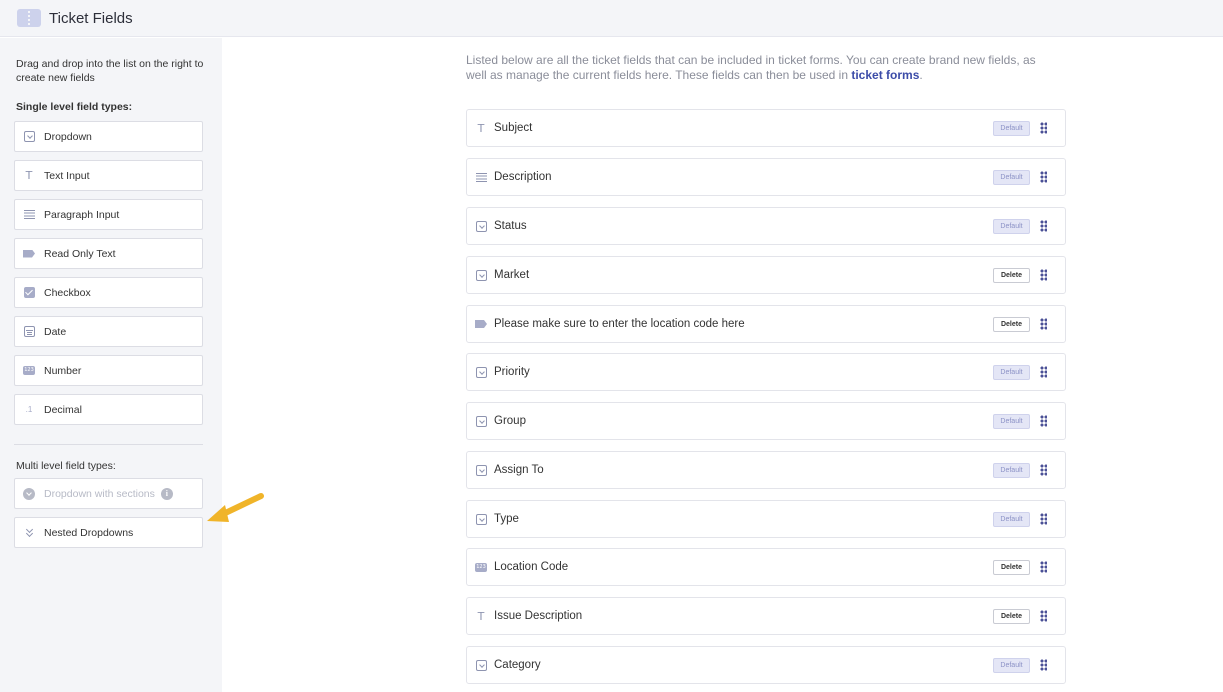 This screenshot has height=692, width=1223. Describe the element at coordinates (68, 136) in the screenshot. I see `field-type-label: Dropdown` at that location.